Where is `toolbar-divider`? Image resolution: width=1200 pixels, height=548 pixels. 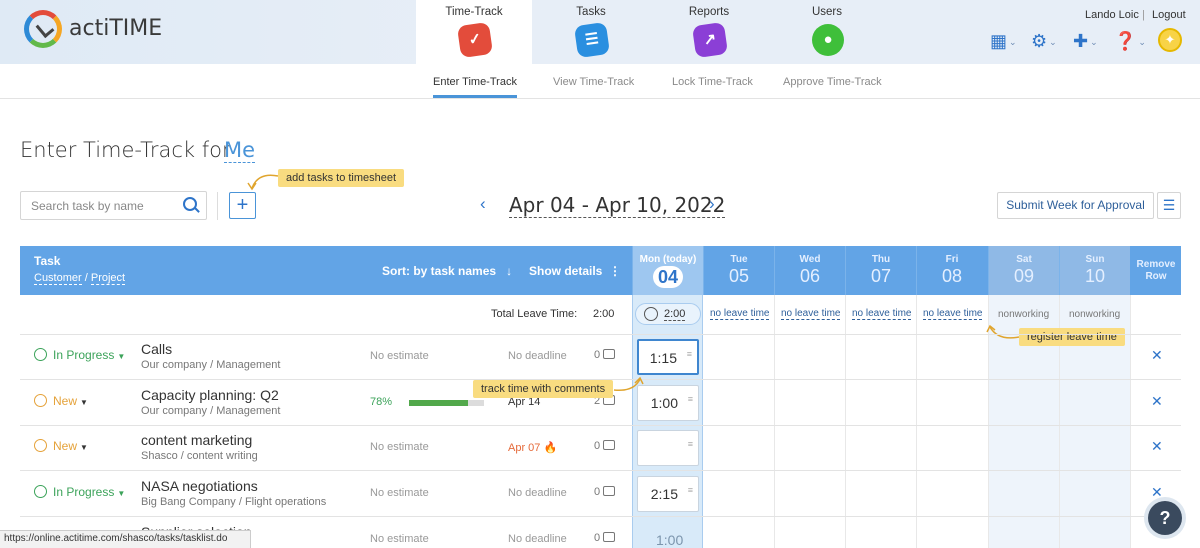 toolbar-divider is located at coordinates (217, 206).